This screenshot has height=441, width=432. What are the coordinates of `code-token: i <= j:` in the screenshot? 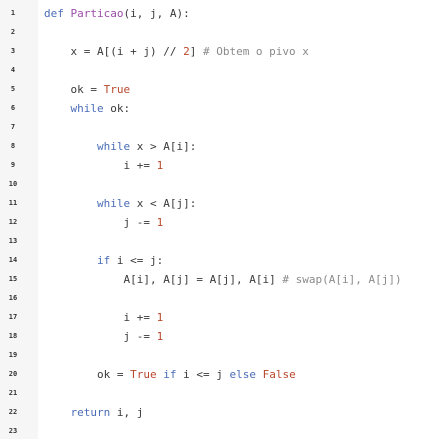 It's located at (140, 260).